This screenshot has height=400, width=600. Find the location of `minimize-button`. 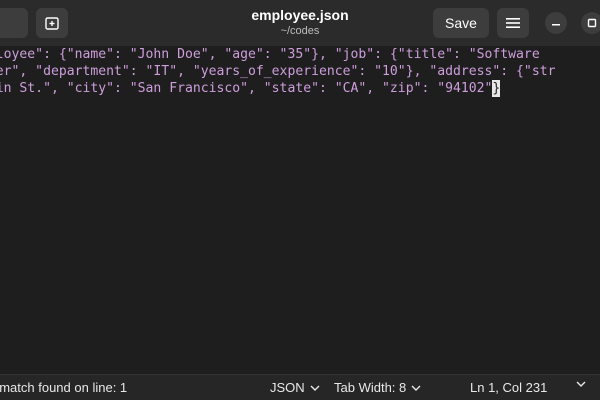

minimize-button is located at coordinates (556, 23).